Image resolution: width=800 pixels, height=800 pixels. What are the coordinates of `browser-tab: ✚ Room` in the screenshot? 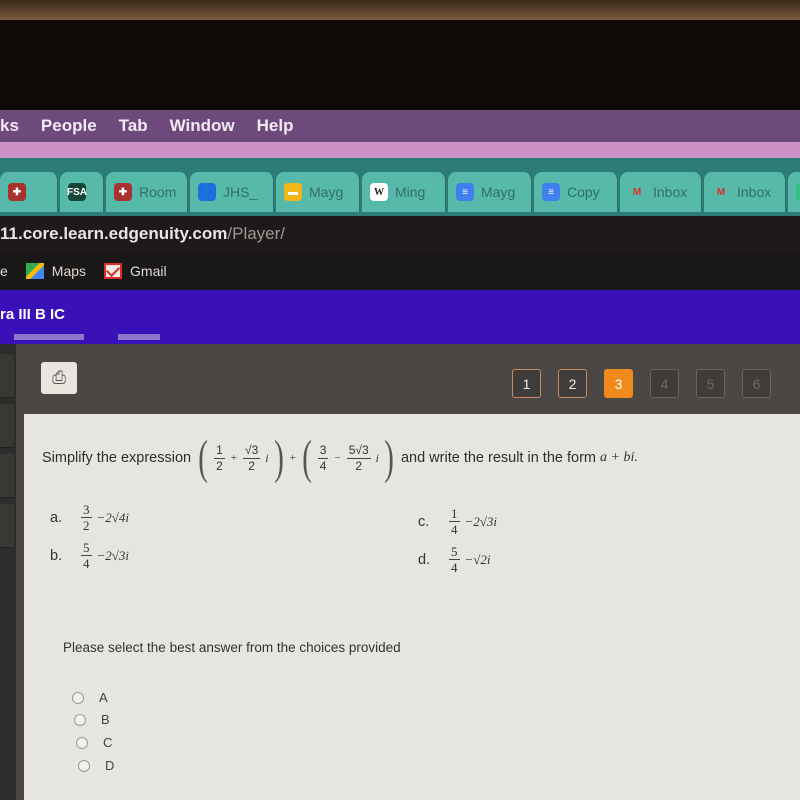 It's located at (147, 192).